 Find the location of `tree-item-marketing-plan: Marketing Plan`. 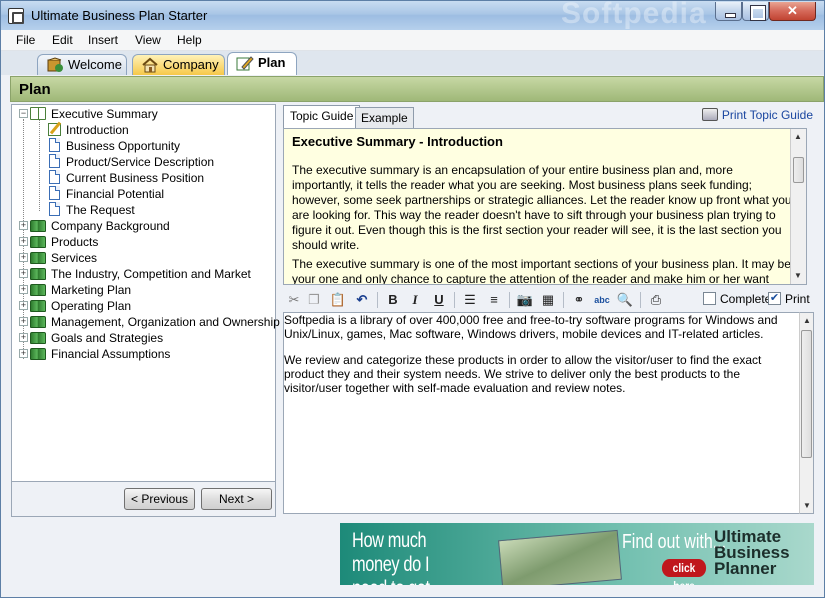

tree-item-marketing-plan: Marketing Plan is located at coordinates (91, 290).